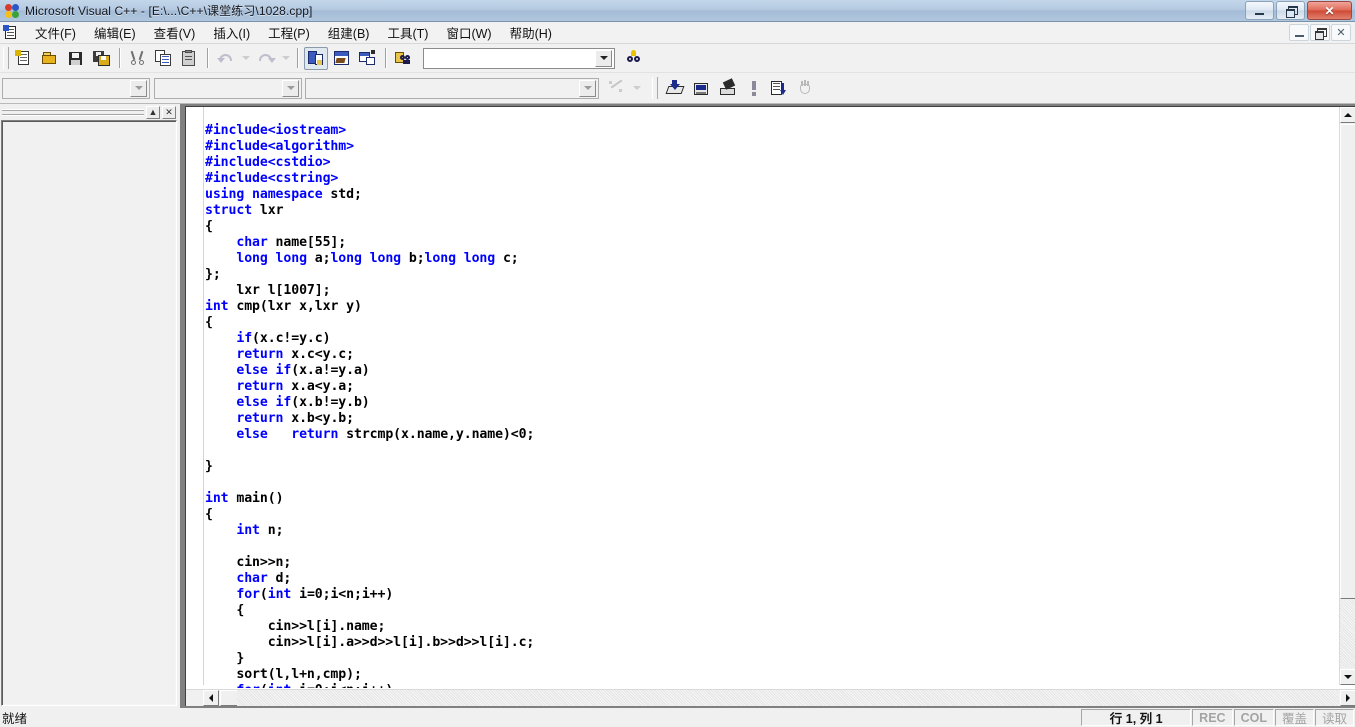 This screenshot has height=727, width=1355. What do you see at coordinates (15, 719) in the screenshot?
I see `status-message: 就绪` at bounding box center [15, 719].